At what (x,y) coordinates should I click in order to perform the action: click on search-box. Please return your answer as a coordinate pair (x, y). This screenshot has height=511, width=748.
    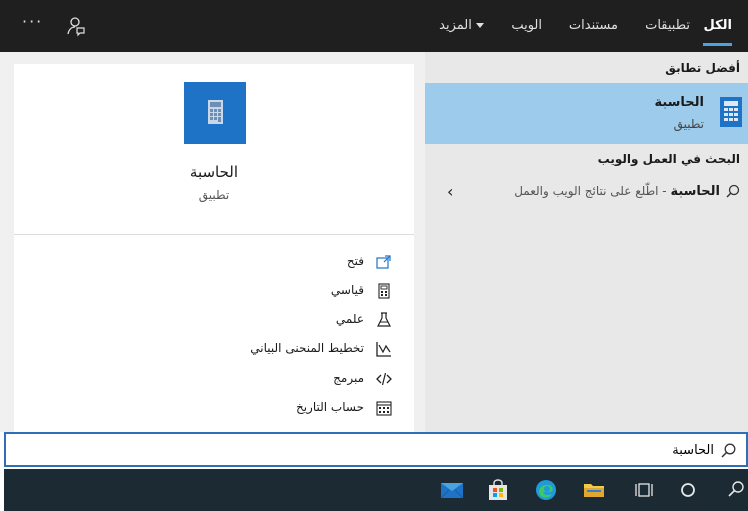
    Looking at the image, I should click on (376, 449).